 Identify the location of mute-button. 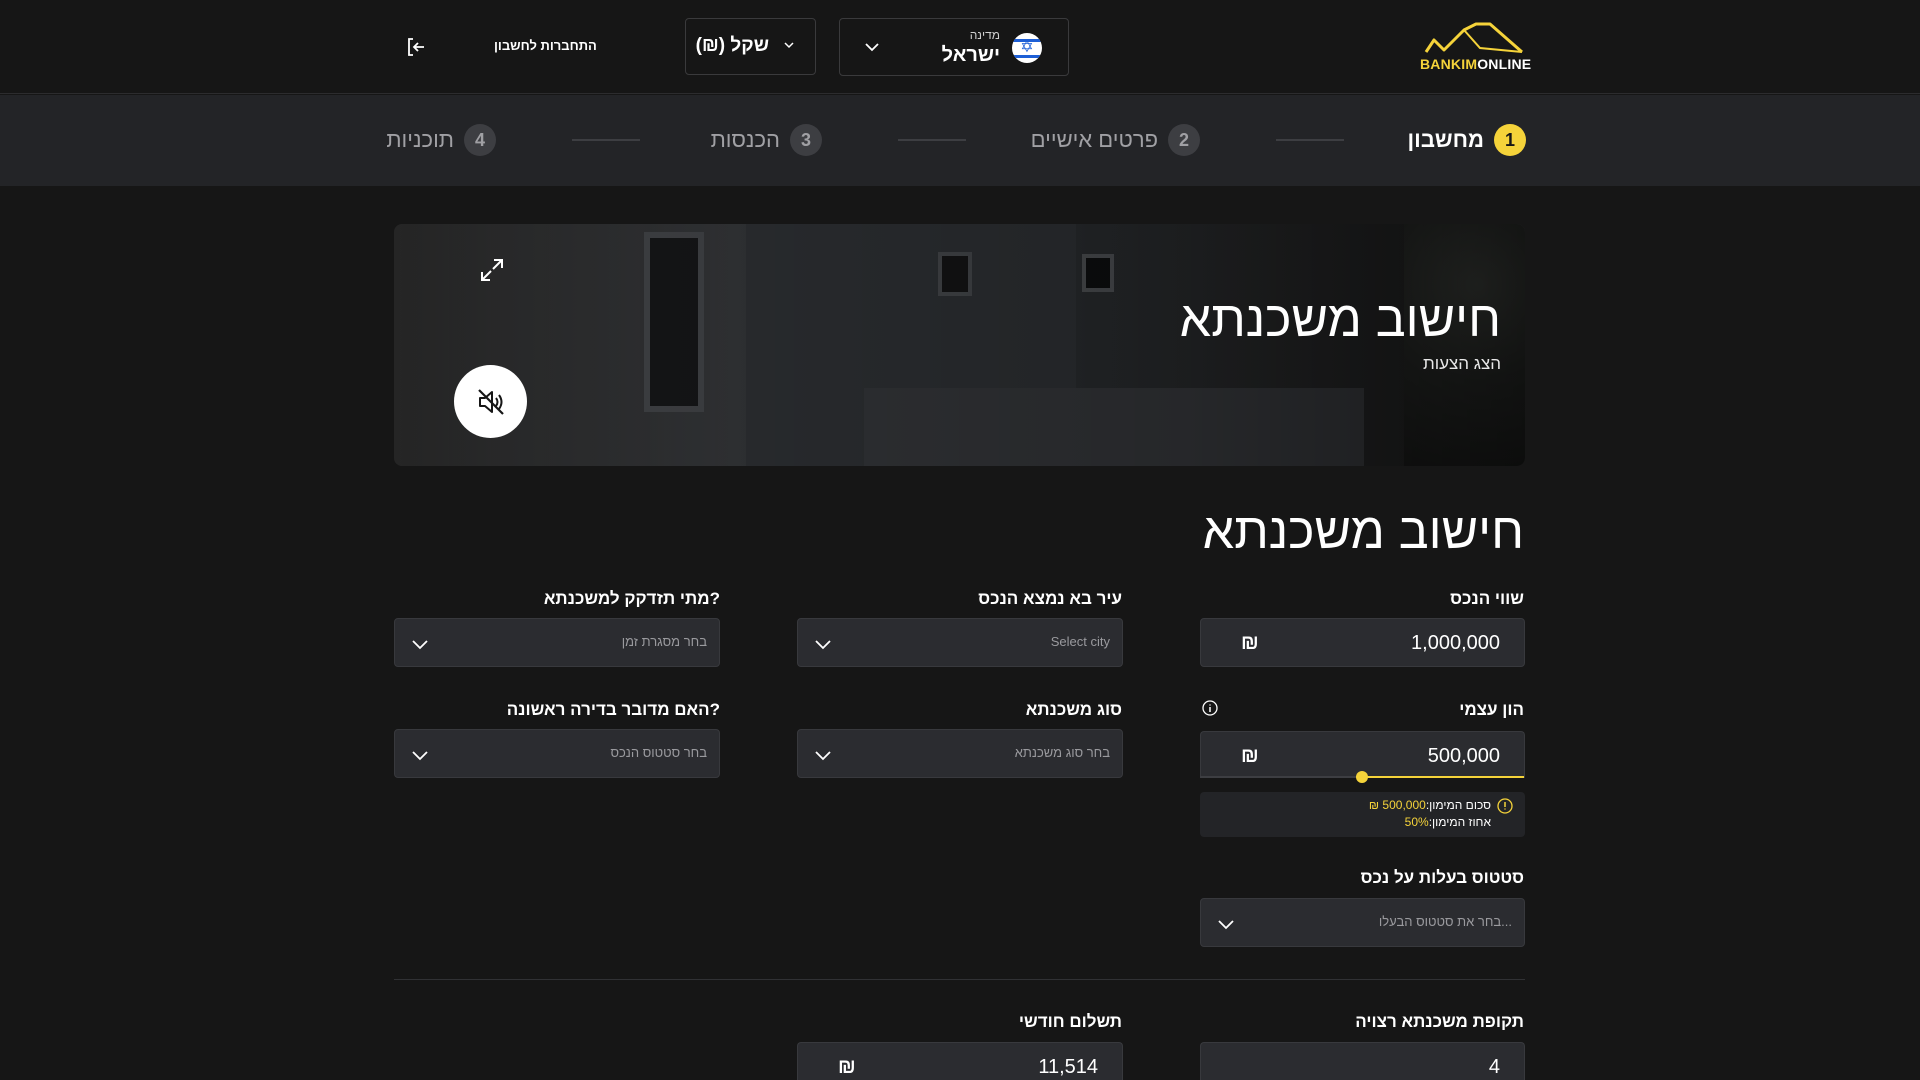
(490, 401).